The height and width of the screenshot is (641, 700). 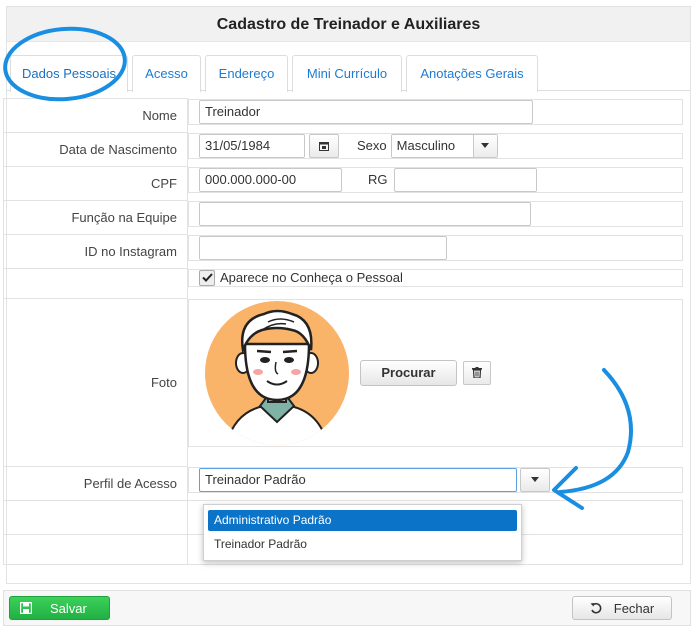 I want to click on aparece-checkbox, so click(x=207, y=277).